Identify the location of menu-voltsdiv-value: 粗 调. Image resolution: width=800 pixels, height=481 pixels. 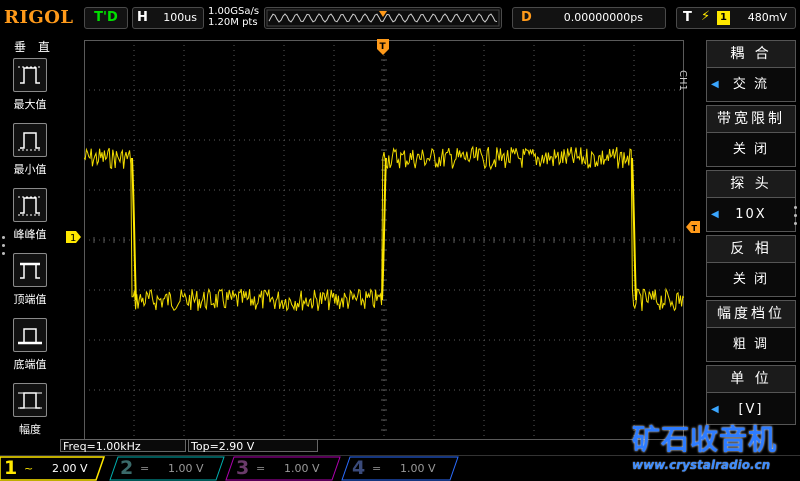
(751, 344).